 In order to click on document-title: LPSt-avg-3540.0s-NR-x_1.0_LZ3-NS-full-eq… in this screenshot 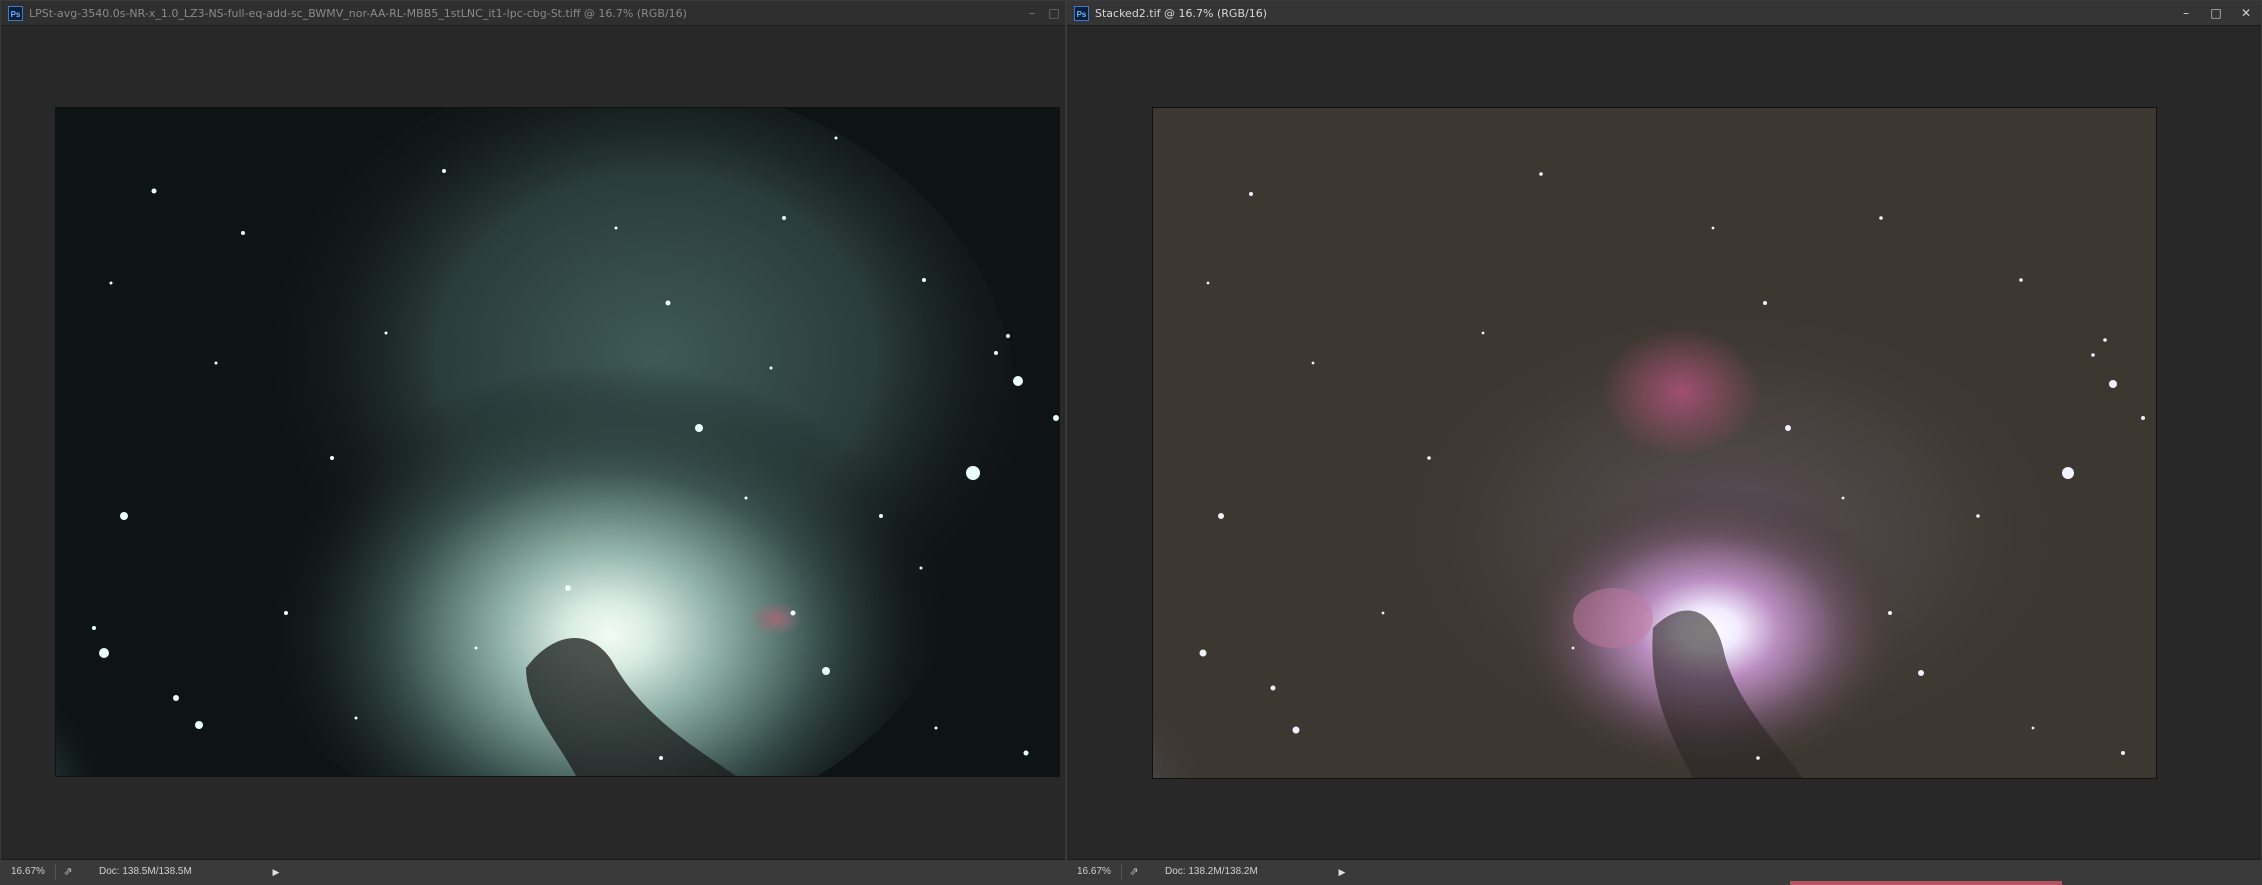, I will do `click(358, 13)`.